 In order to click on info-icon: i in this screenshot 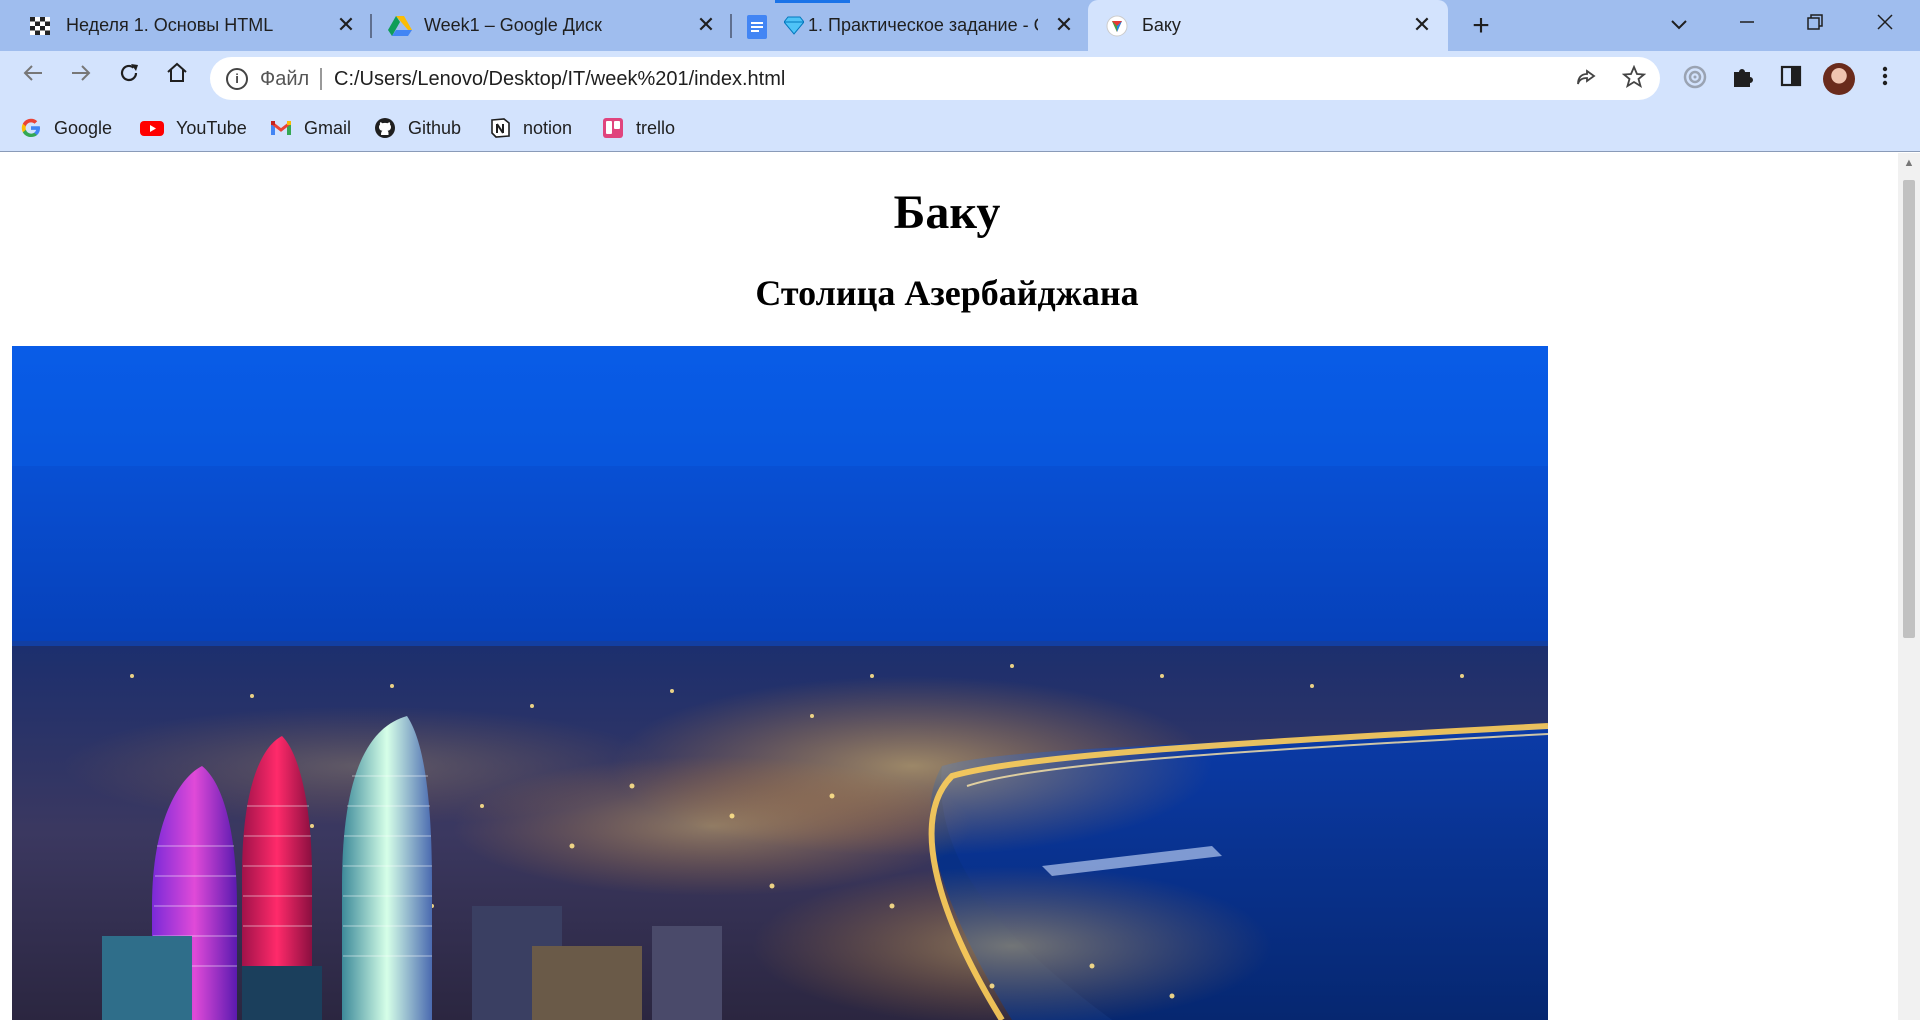, I will do `click(237, 79)`.